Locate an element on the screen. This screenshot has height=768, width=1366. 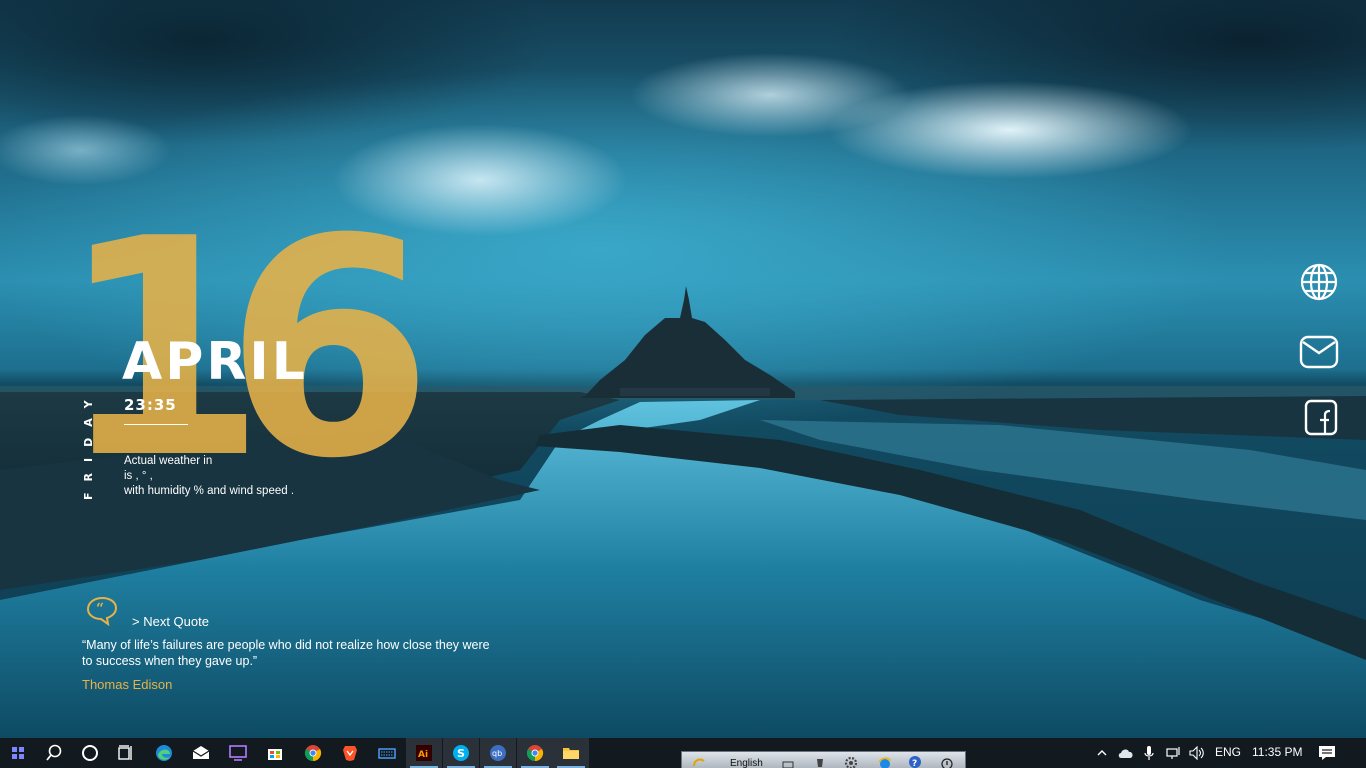
globe-icon is located at coordinates (1319, 282).